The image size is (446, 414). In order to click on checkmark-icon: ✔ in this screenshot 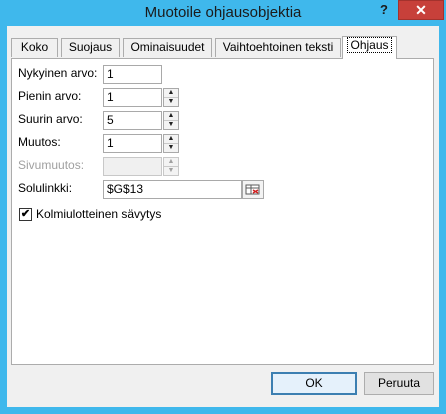, I will do `click(25, 214)`.